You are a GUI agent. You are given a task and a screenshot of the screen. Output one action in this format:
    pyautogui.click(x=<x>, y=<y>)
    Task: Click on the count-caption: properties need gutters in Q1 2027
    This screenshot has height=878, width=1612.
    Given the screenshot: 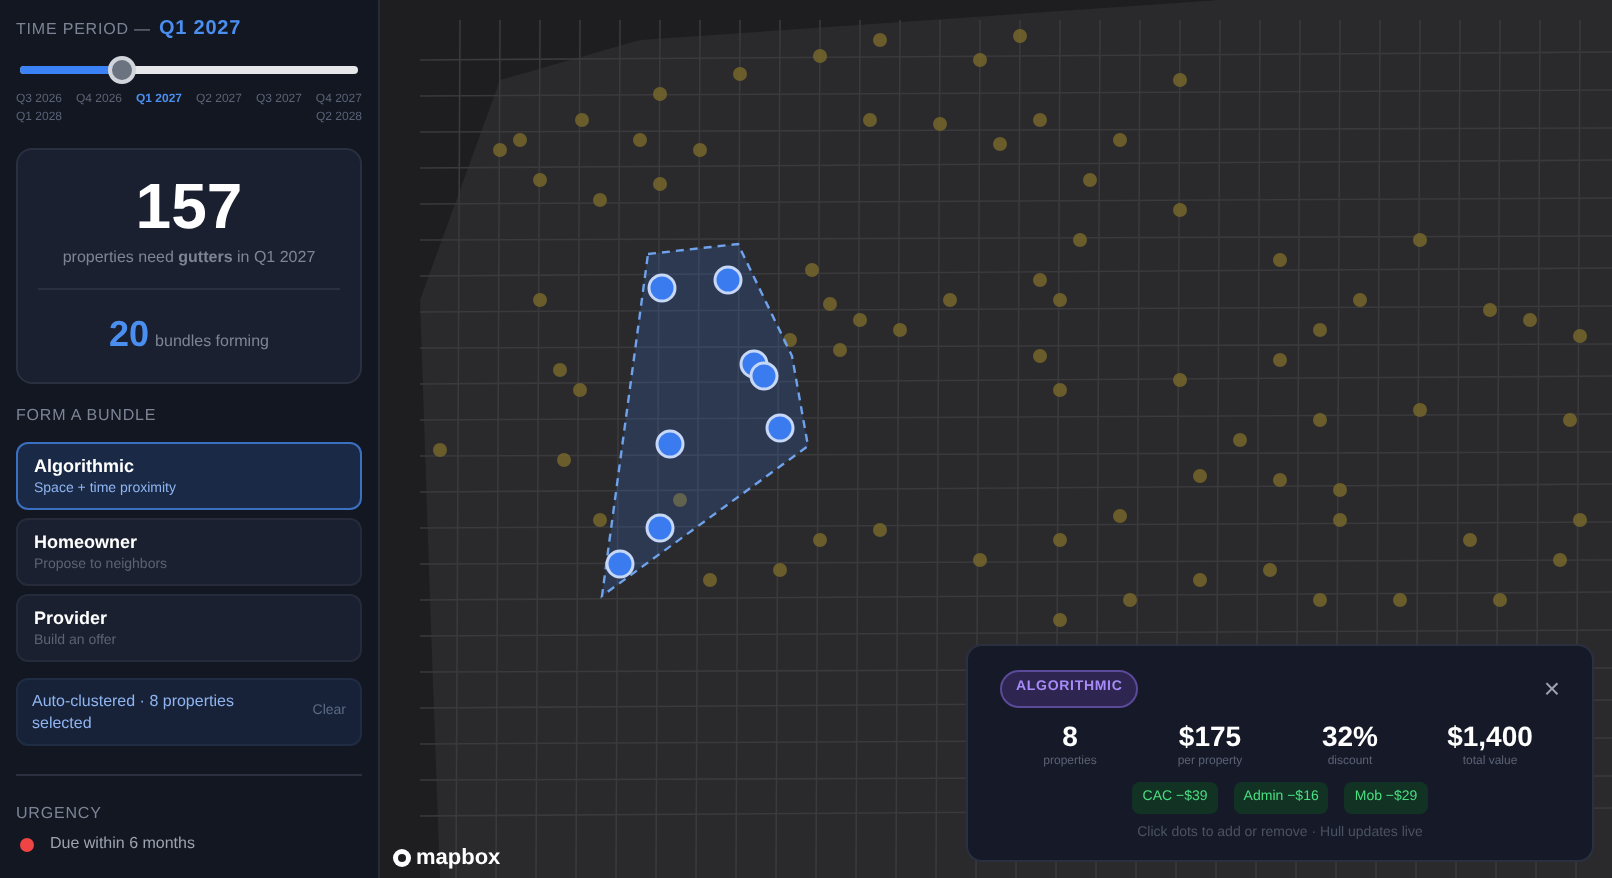 What is the action you would take?
    pyautogui.click(x=189, y=258)
    